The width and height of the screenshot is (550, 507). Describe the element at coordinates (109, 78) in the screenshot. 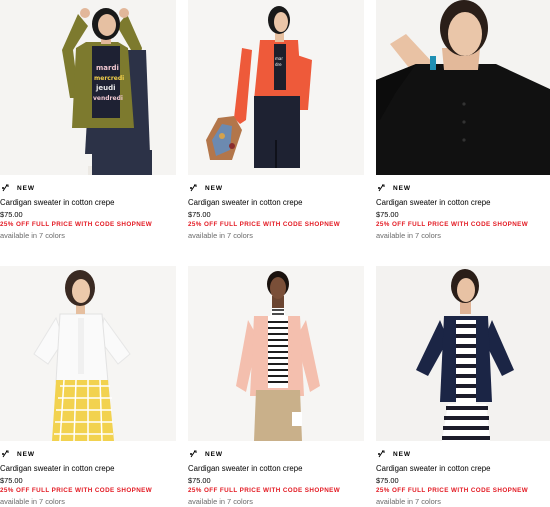

I see `svg-text: mercredi` at that location.